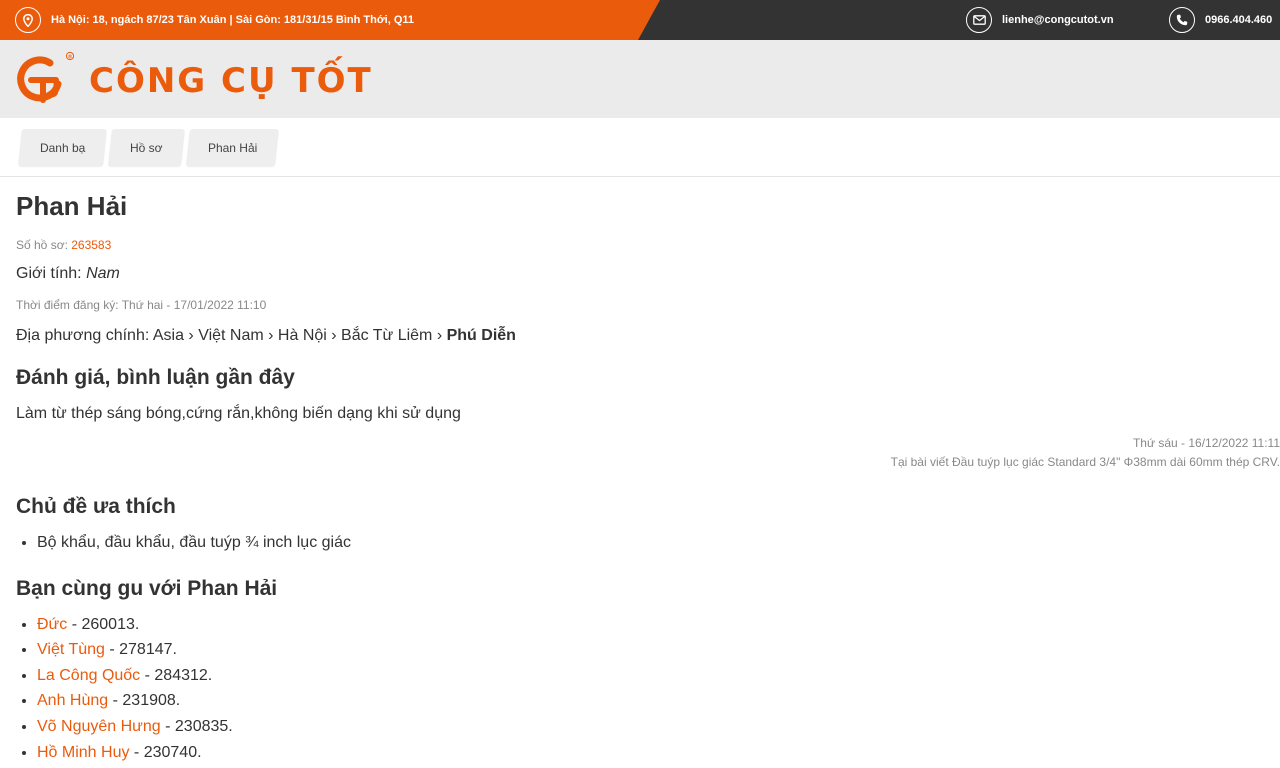 Image resolution: width=1280 pixels, height=768 pixels. Describe the element at coordinates (1238, 20) in the screenshot. I see `phone-link: 0966.404.460` at that location.